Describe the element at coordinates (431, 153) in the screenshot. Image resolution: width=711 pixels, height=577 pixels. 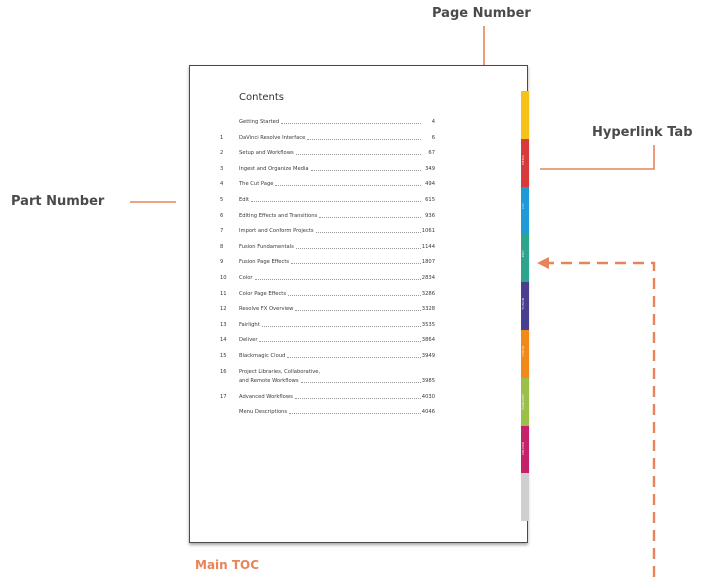
I see `toc-page-number: 67` at that location.